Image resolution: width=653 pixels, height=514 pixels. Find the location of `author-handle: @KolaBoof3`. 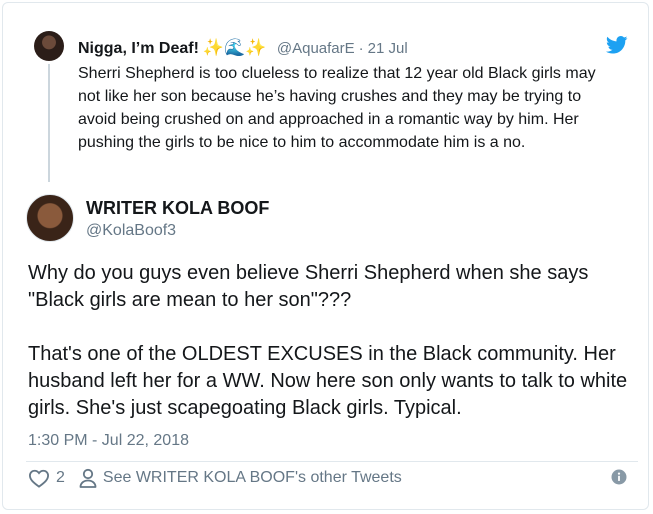

author-handle: @KolaBoof3 is located at coordinates (131, 231).